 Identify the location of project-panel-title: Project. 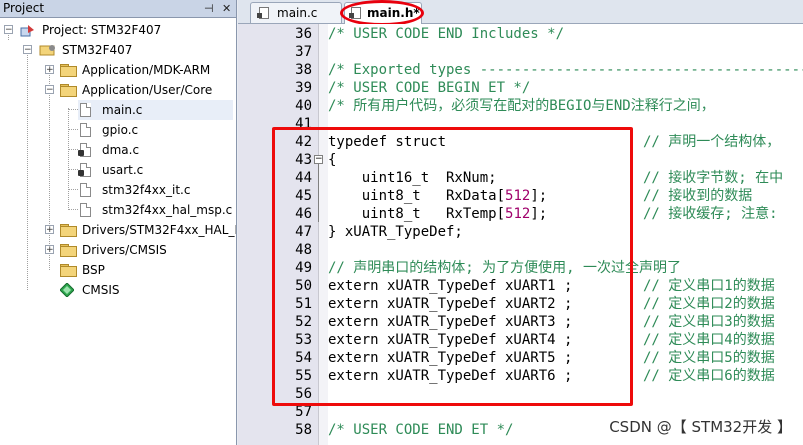
(24, 8).